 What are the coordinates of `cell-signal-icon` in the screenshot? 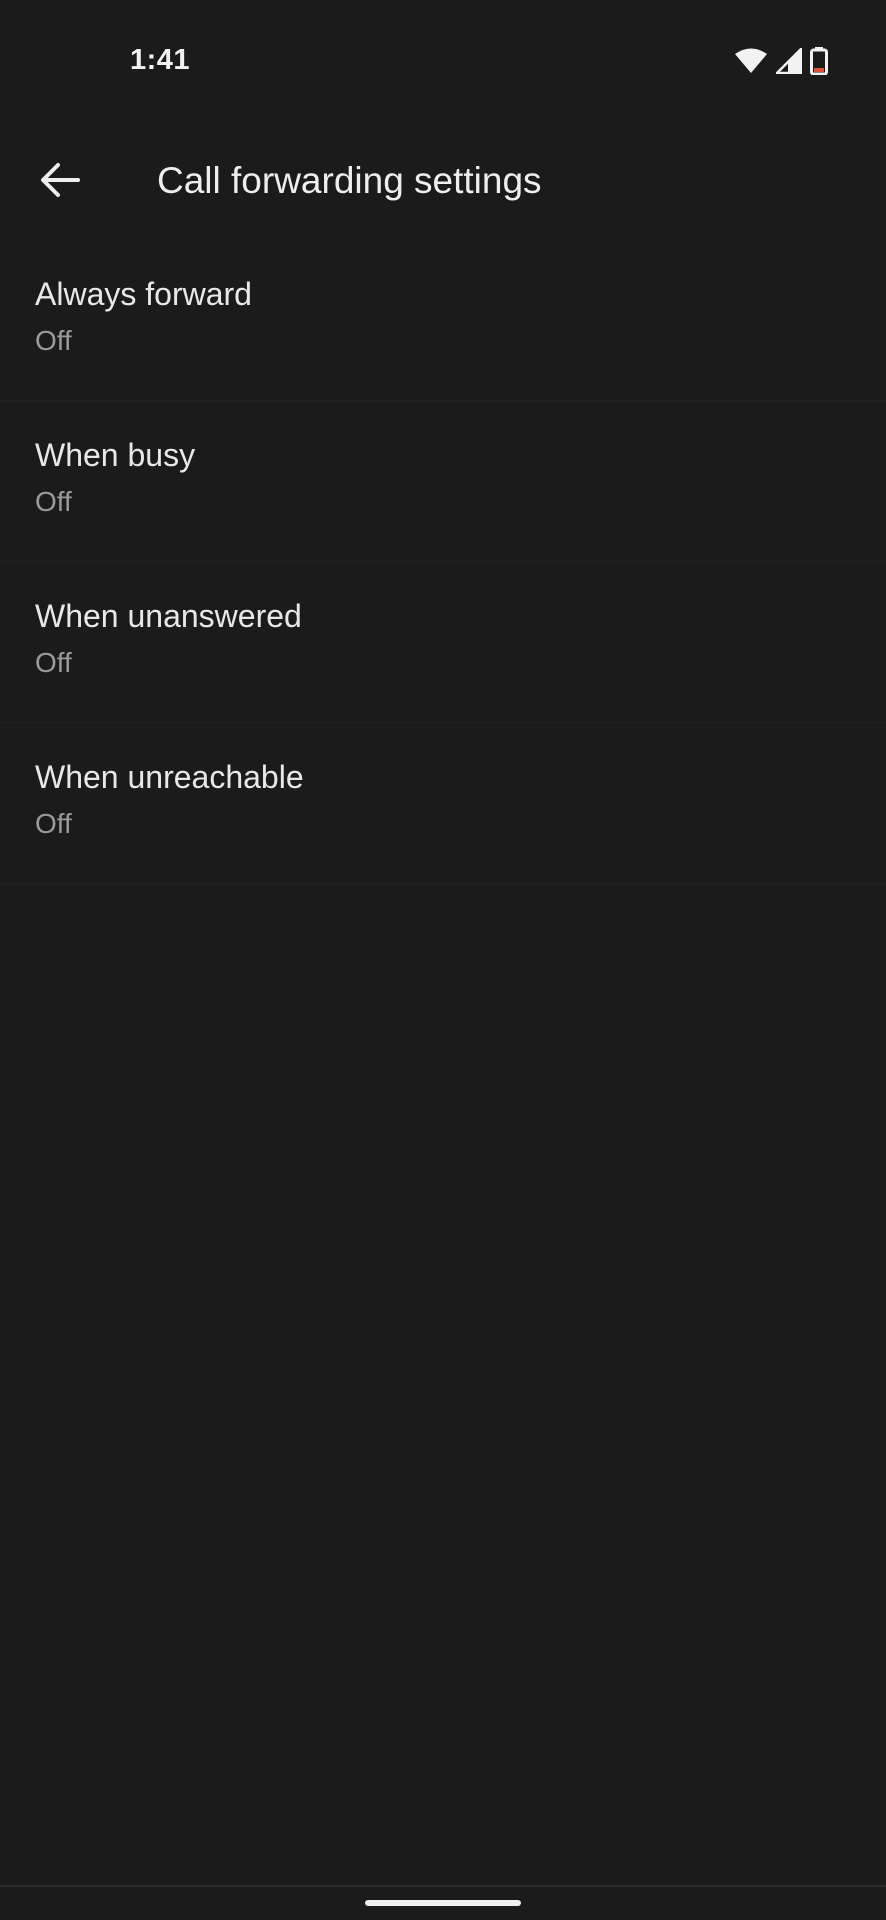 It's located at (789, 63).